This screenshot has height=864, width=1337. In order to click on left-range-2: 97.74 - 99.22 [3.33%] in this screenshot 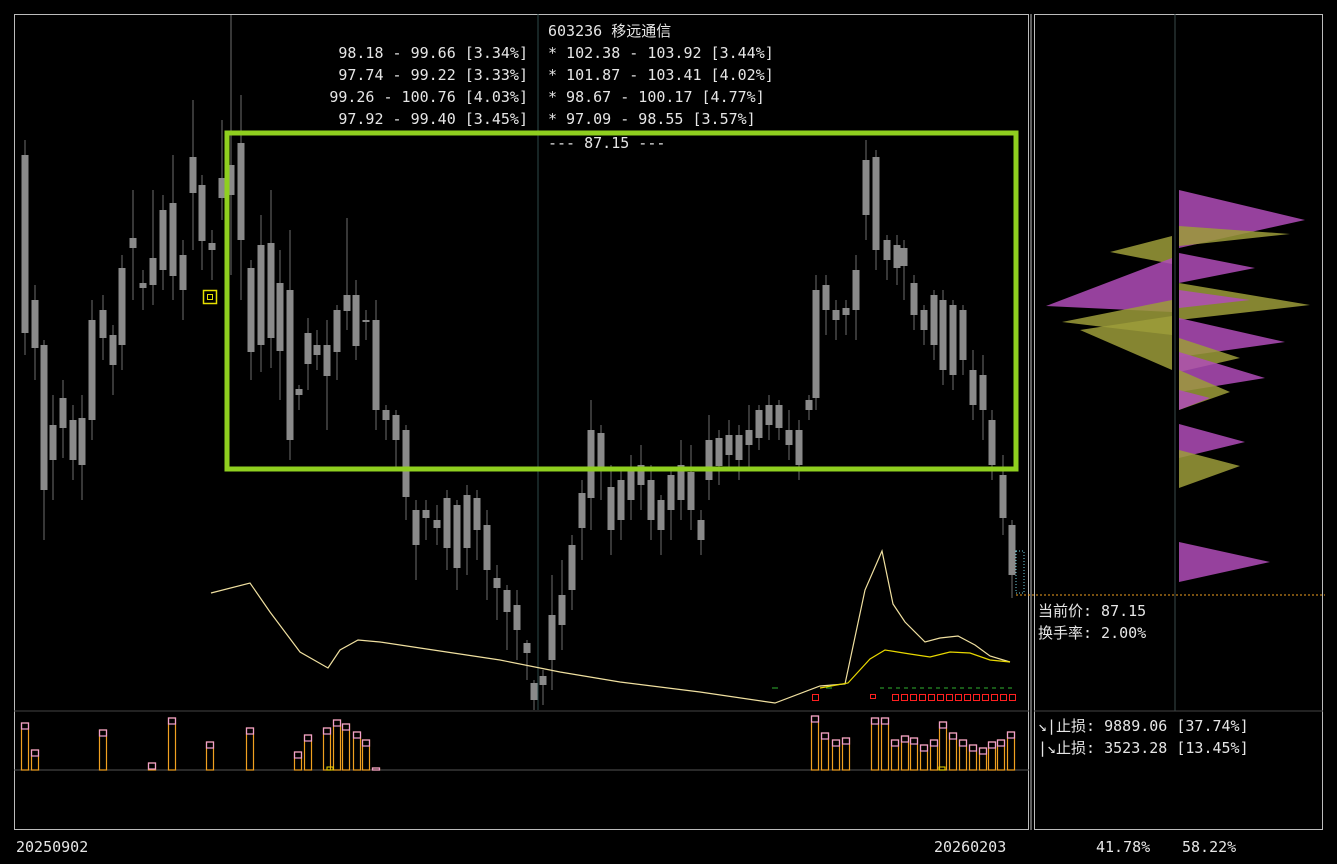, I will do `click(433, 75)`.